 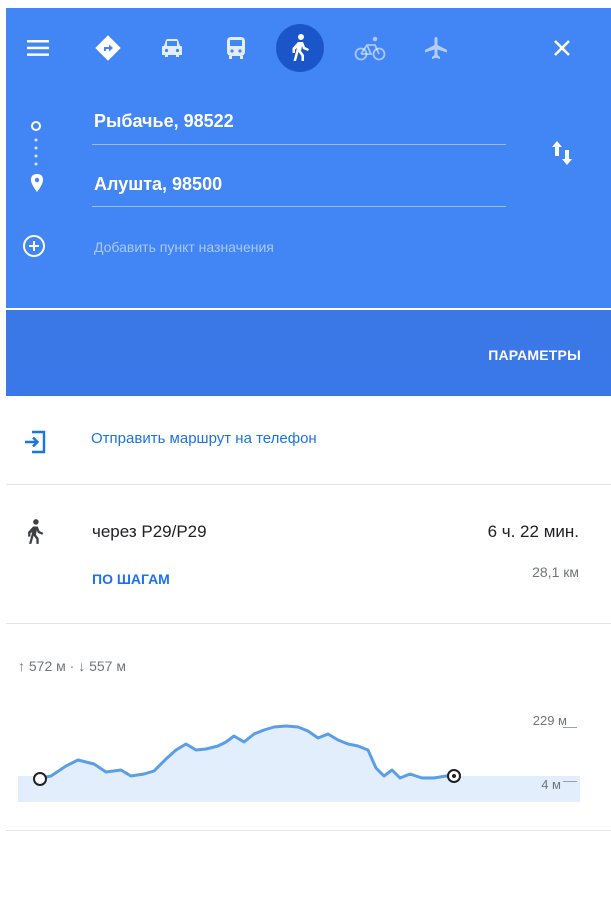 What do you see at coordinates (533, 531) in the screenshot?
I see `route-duration: 6 ч. 22 мин.` at bounding box center [533, 531].